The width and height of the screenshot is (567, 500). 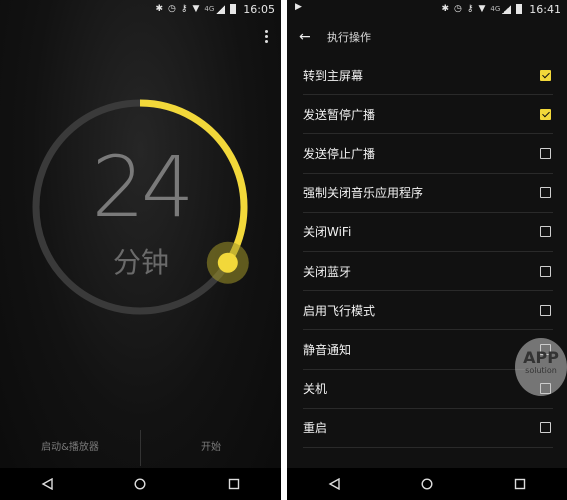 I want to click on timer-buttons: 启动&播放器 开始, so click(x=140, y=448).